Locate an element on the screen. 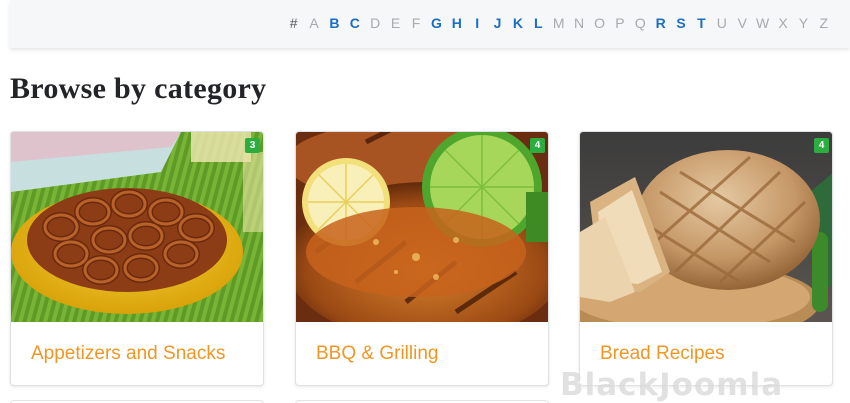 The width and height of the screenshot is (850, 403). alphabet-list: # A B C D E F G H I J K L M N O P Q R S T U V W X Y Z is located at coordinates (558, 23).